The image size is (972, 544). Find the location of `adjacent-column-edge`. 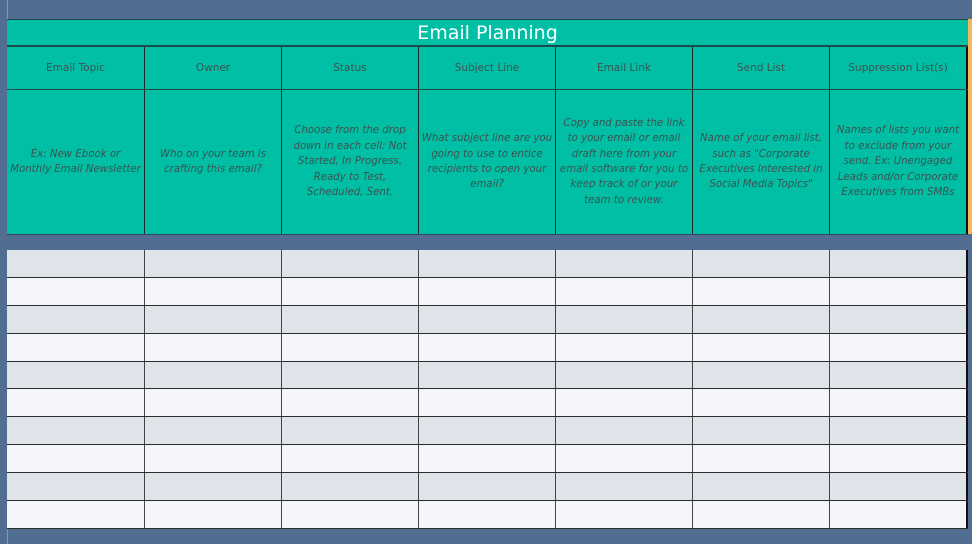

adjacent-column-edge is located at coordinates (970, 126).